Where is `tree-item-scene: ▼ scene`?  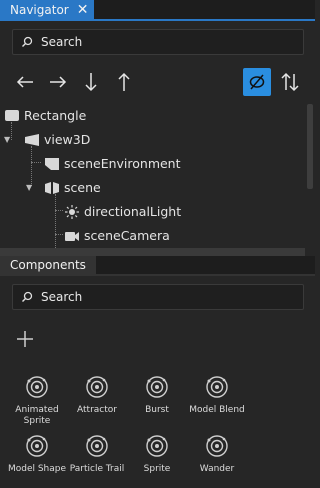
tree-item-scene: ▼ scene is located at coordinates (152, 188).